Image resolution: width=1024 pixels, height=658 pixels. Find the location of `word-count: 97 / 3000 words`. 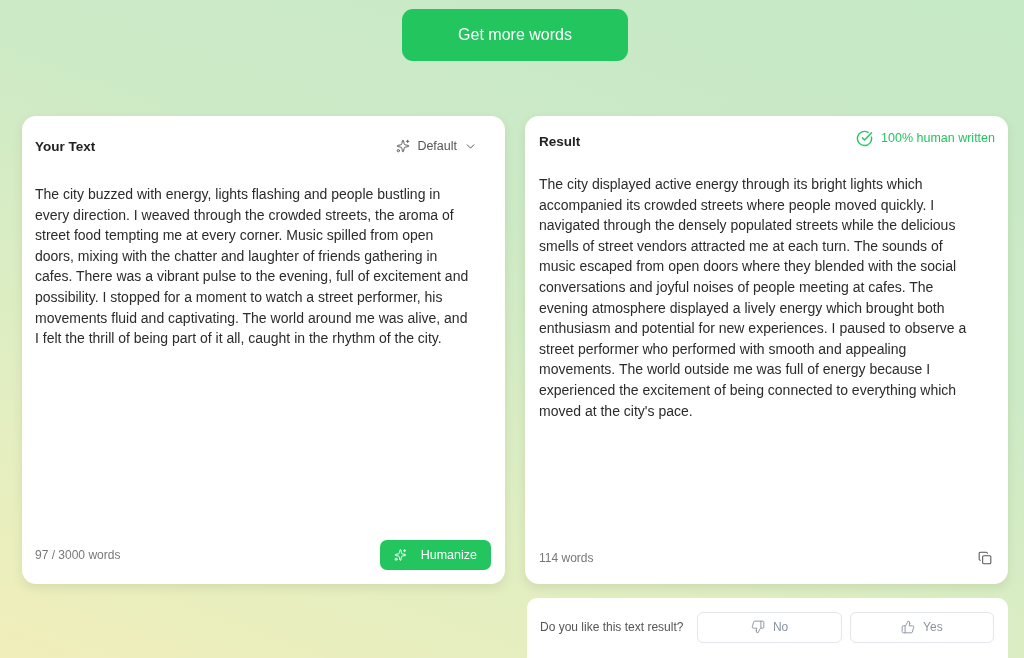

word-count: 97 / 3000 words is located at coordinates (78, 555).